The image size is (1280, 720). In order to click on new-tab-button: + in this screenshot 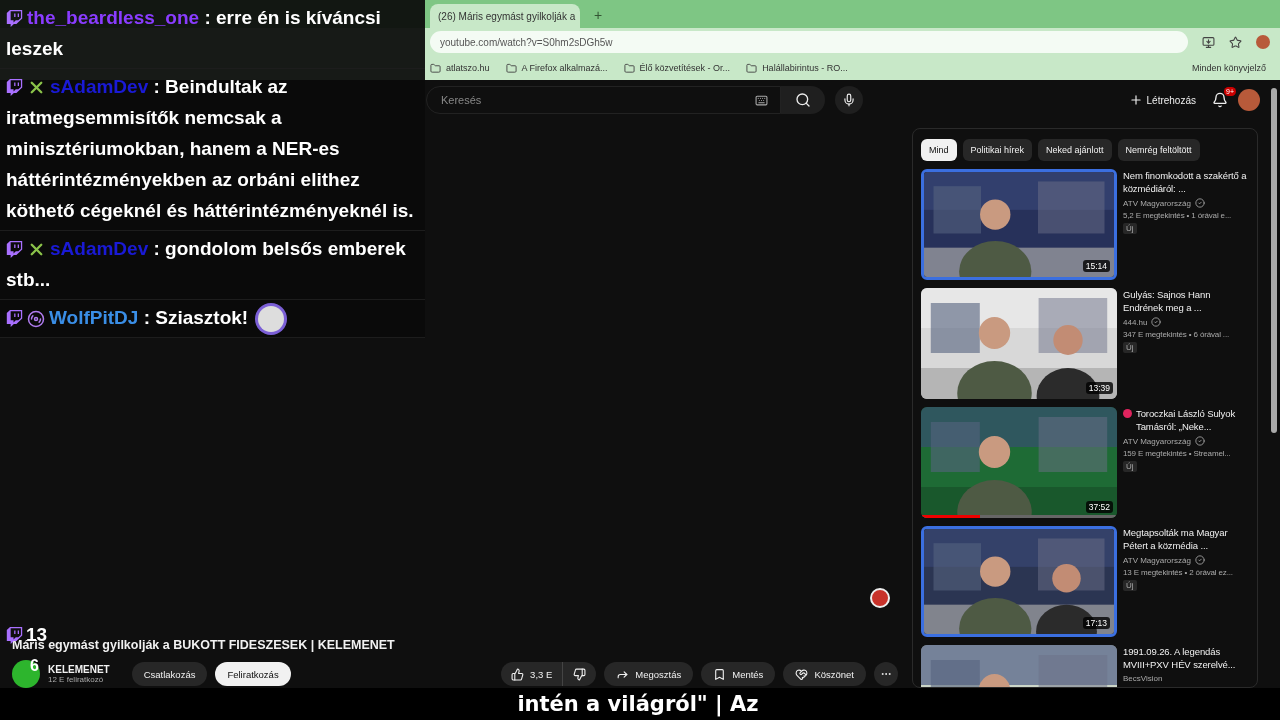, I will do `click(598, 17)`.